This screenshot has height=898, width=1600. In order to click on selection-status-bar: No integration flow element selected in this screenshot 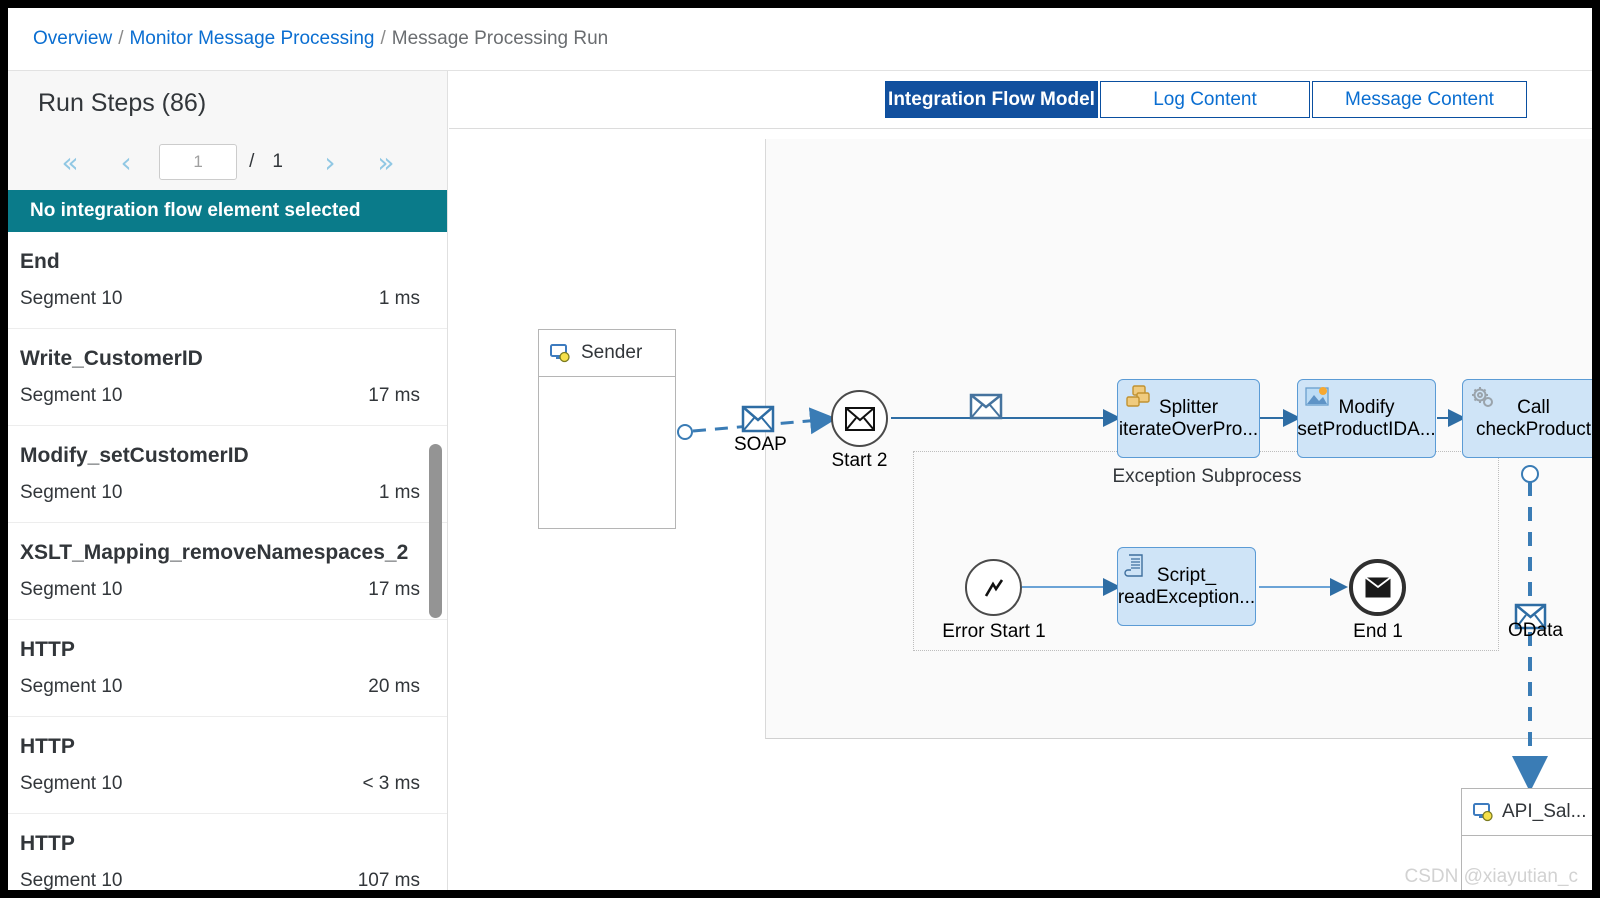, I will do `click(227, 211)`.